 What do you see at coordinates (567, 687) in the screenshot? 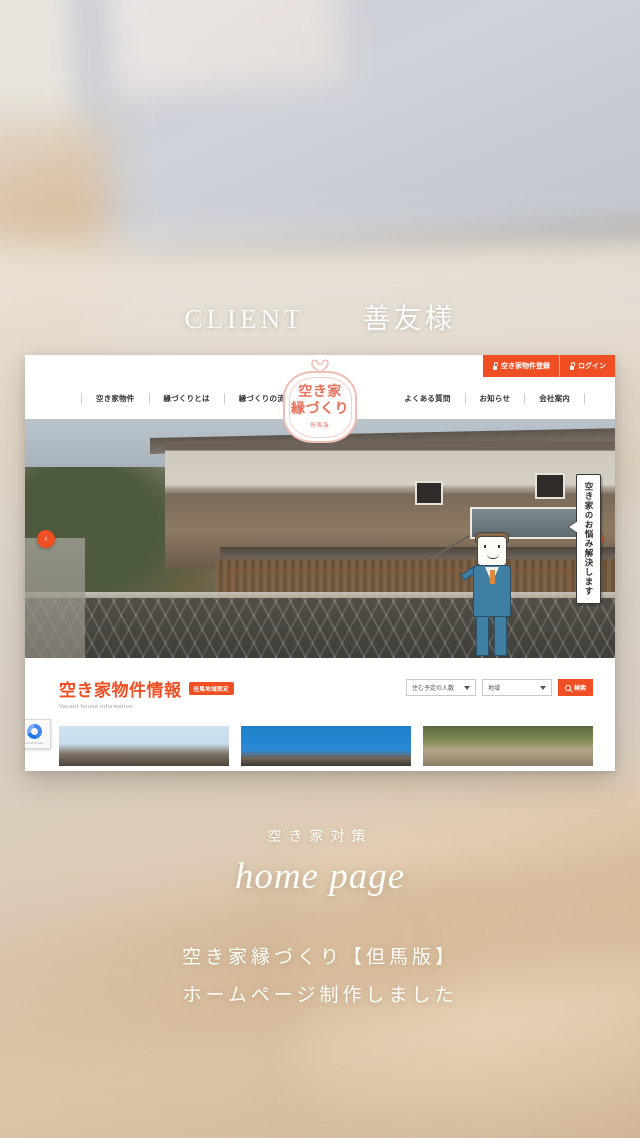
I see `search-icon` at bounding box center [567, 687].